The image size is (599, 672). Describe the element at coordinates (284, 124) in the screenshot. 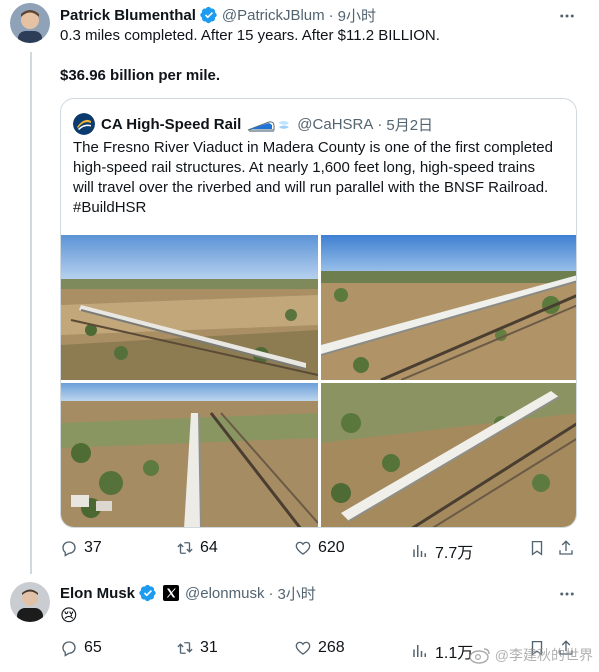

I see `dash-emoji-icon` at that location.